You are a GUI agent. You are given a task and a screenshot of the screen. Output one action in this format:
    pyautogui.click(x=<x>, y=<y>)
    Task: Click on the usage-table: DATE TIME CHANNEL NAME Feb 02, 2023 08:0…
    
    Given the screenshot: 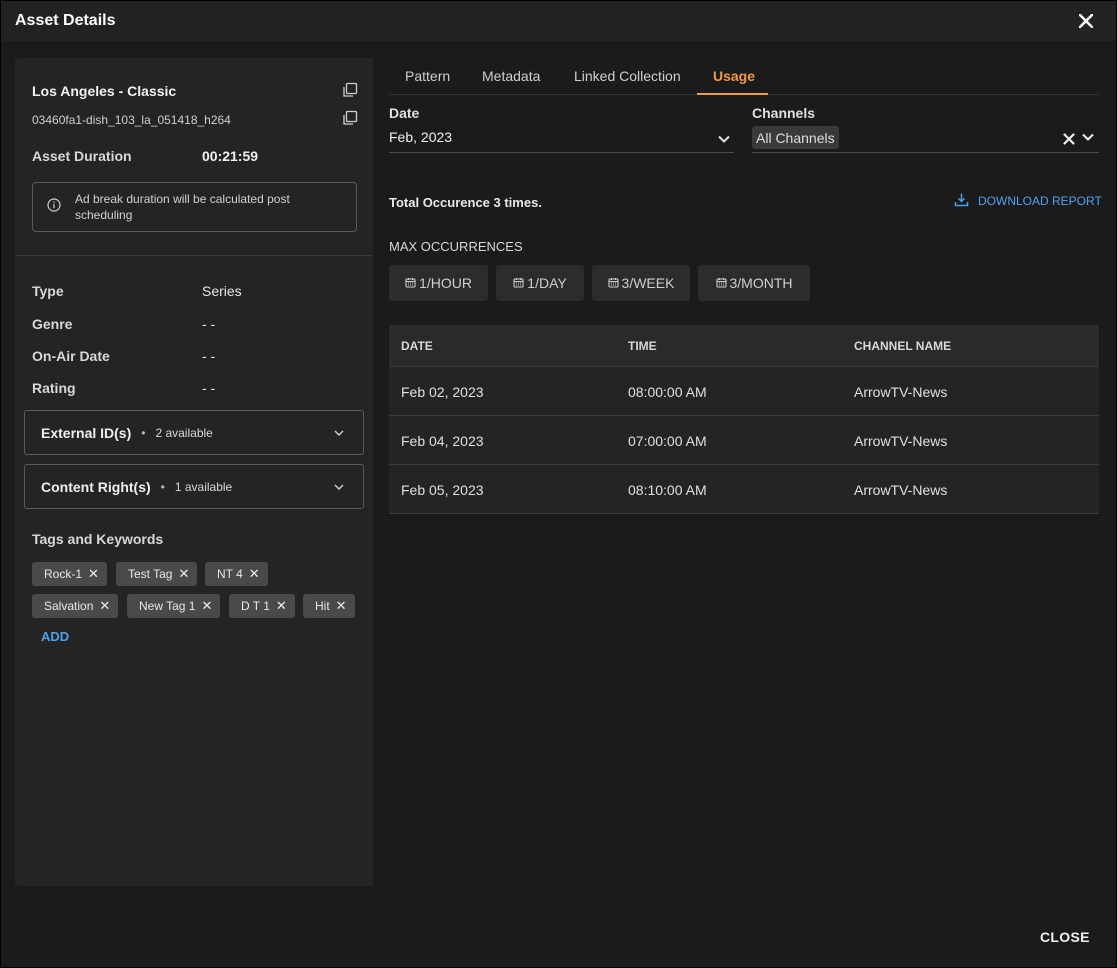 What is the action you would take?
    pyautogui.click(x=744, y=419)
    